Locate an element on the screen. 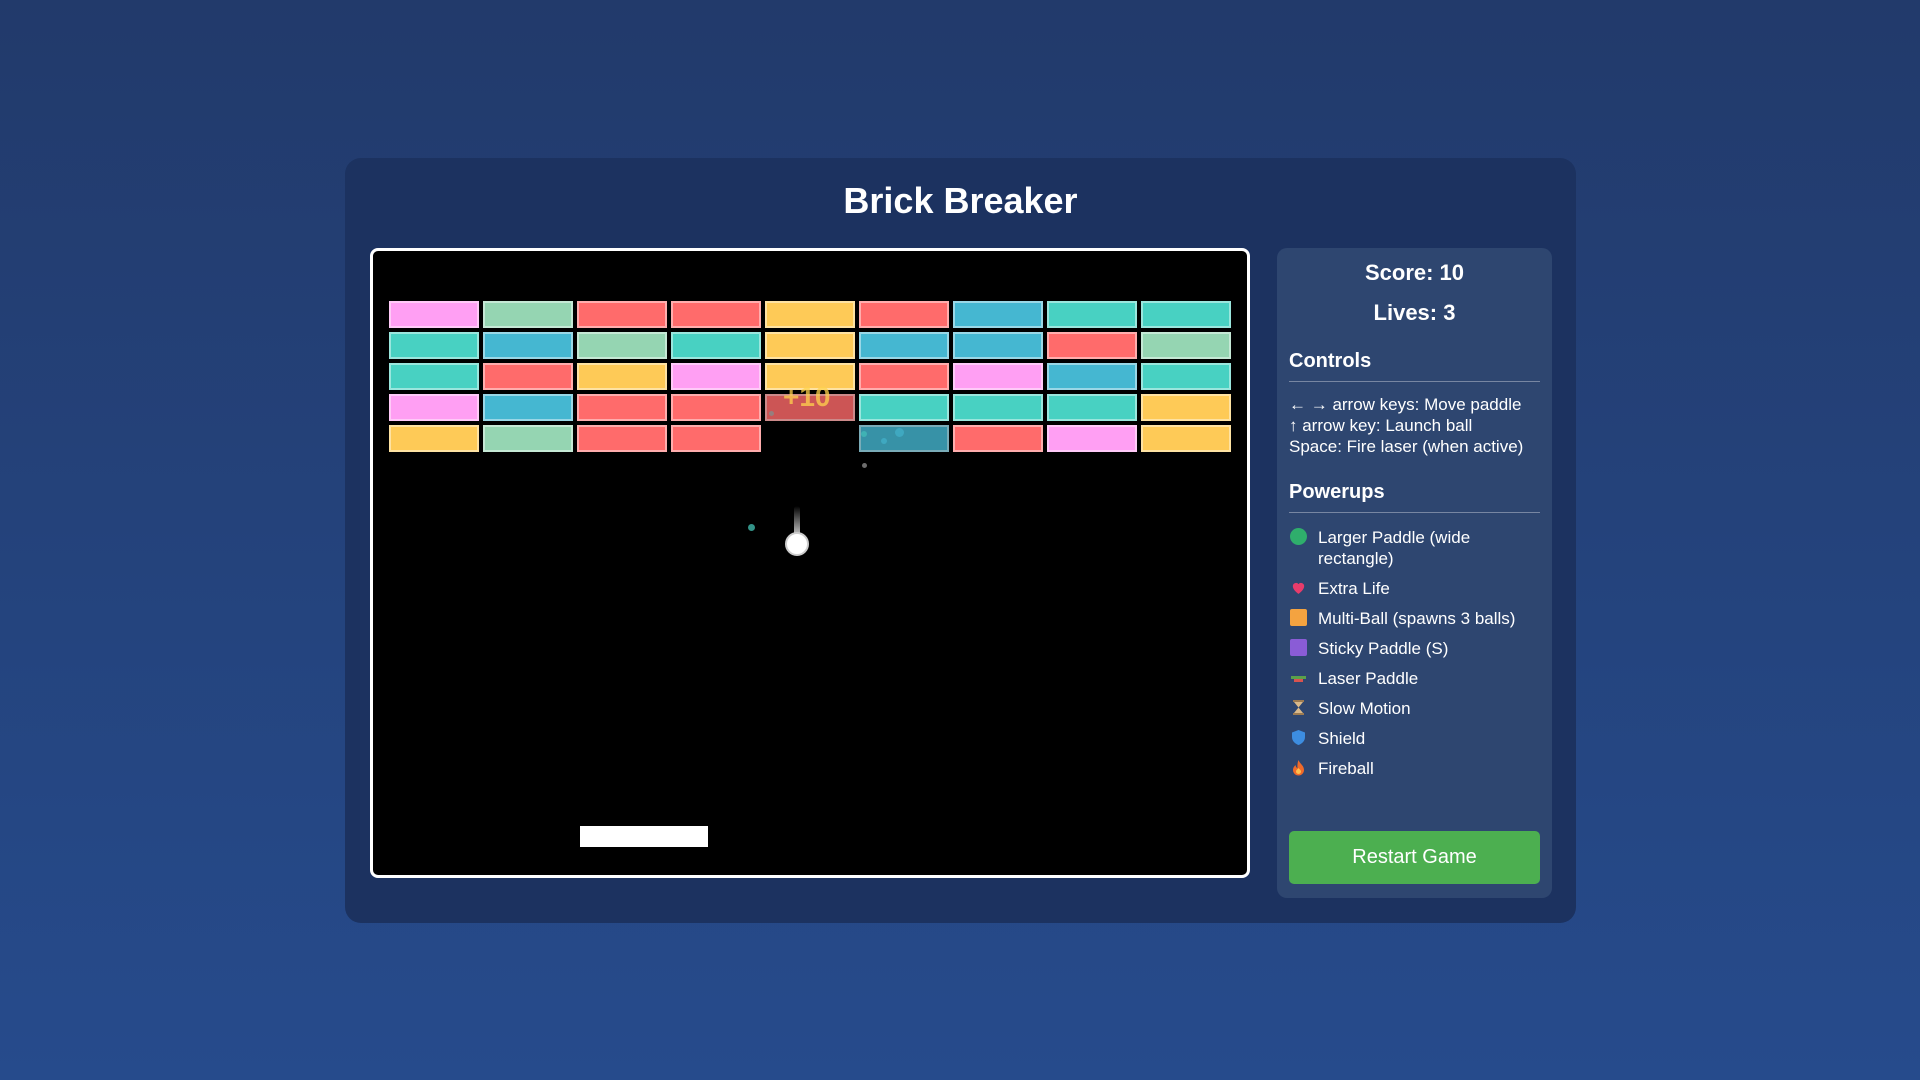 The image size is (1920, 1080). laser-icon is located at coordinates (1298, 678).